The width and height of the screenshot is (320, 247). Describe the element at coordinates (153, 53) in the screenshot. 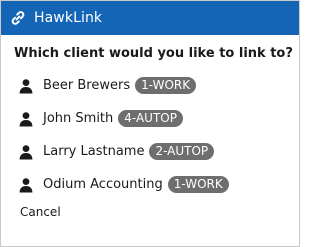

I see `link-prompt: Which client would you like to link to?` at that location.